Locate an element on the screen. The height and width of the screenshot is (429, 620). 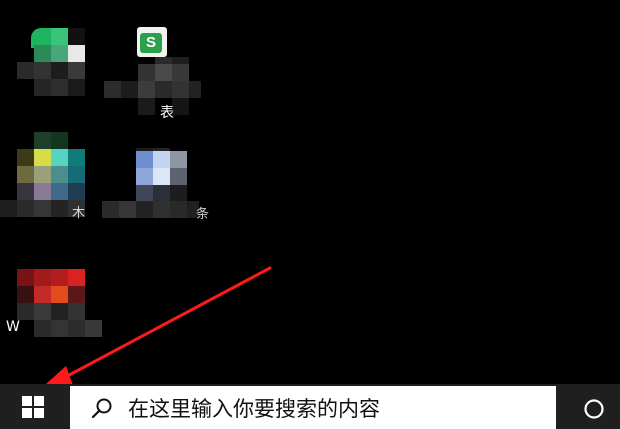
desktop-icon-partial-label: 木 is located at coordinates (79, 213).